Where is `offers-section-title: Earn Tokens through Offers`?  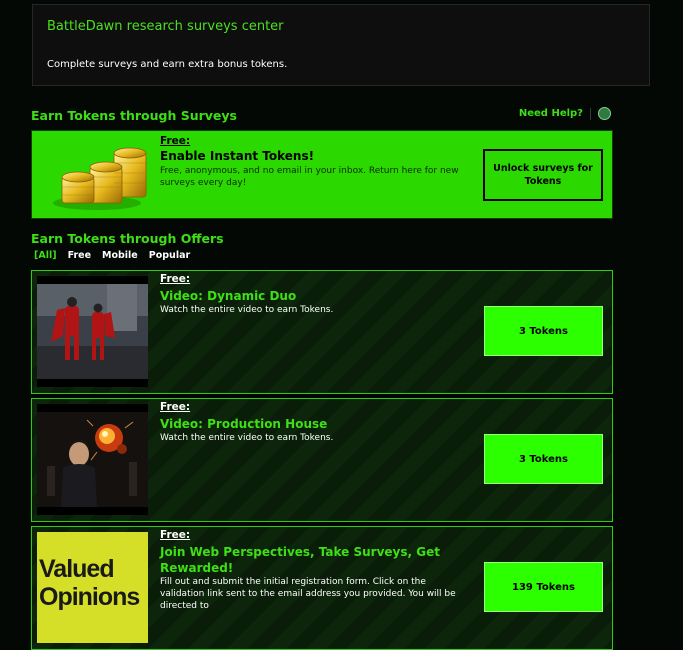 offers-section-title: Earn Tokens through Offers is located at coordinates (127, 238).